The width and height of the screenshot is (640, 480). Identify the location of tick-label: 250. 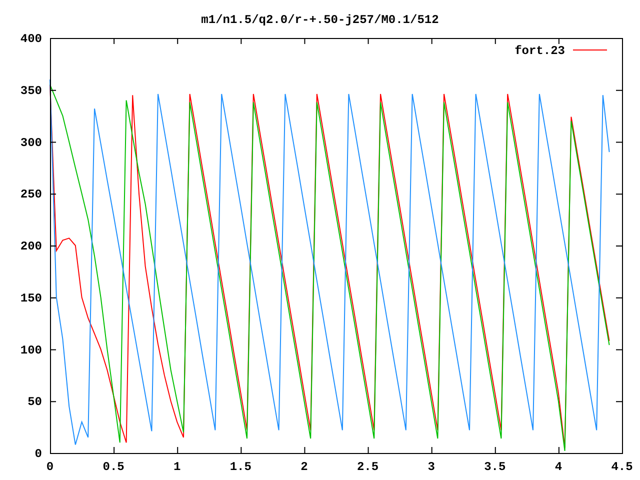
(31, 195).